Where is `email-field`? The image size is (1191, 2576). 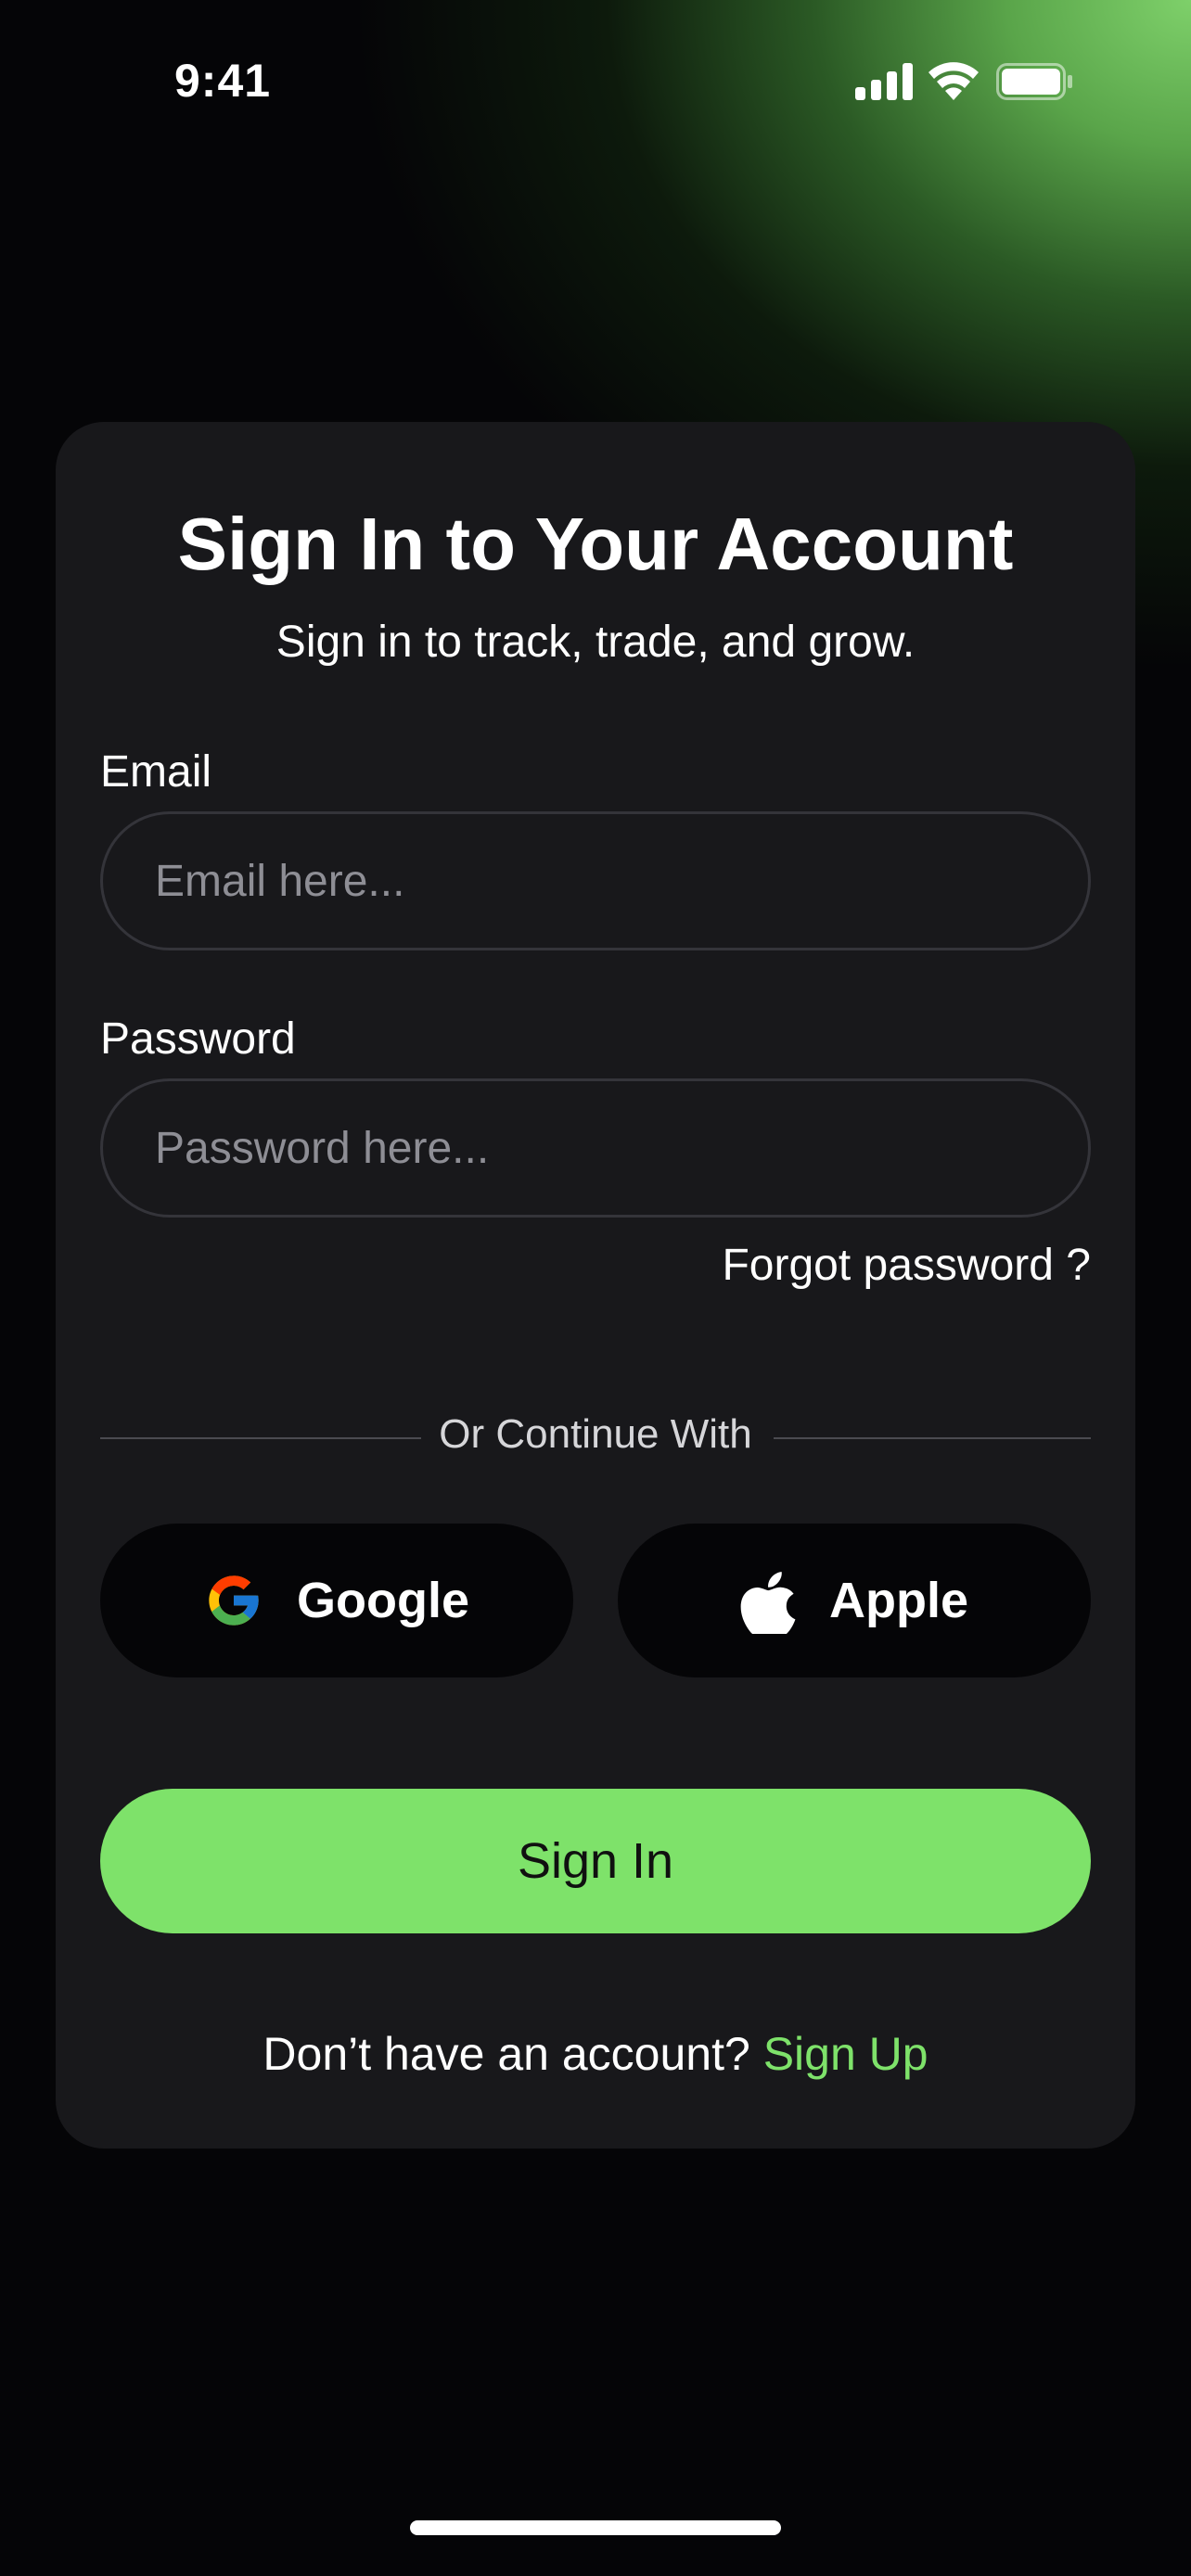 email-field is located at coordinates (595, 881).